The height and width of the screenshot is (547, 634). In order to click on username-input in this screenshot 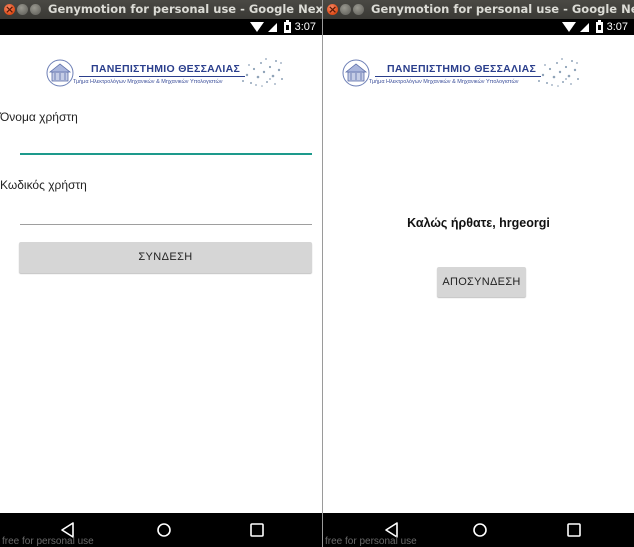, I will do `click(166, 154)`.